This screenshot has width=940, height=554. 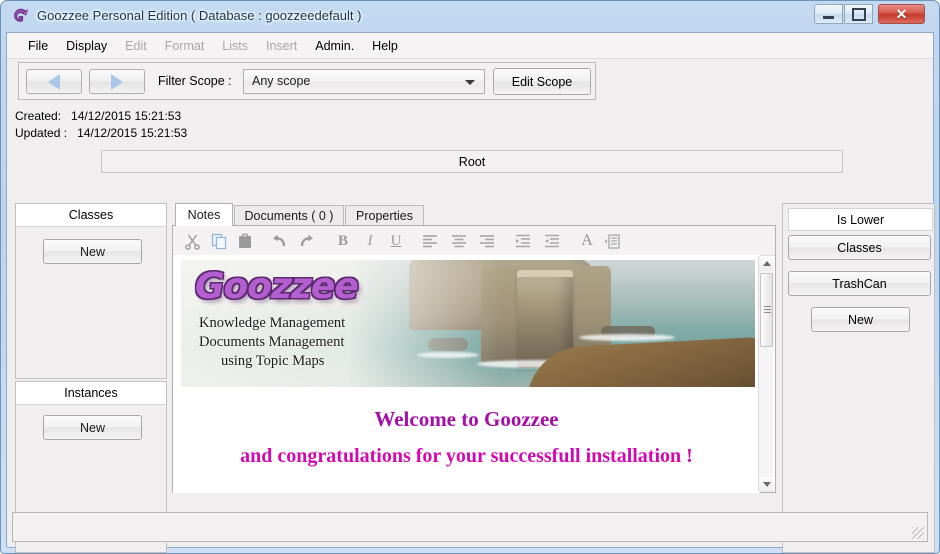 I want to click on scroll-up-icon, so click(x=766, y=263).